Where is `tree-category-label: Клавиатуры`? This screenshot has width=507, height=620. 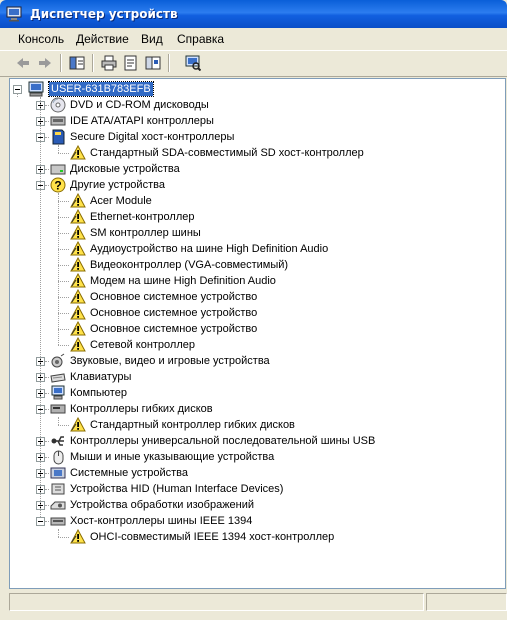
tree-category-label: Клавиатуры is located at coordinates (101, 377).